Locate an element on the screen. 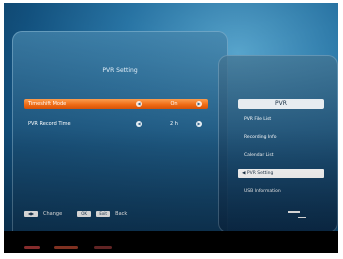 This screenshot has width=343, height=259. side-item-pvr-setting: ◀ PVR Setting is located at coordinates (281, 173).